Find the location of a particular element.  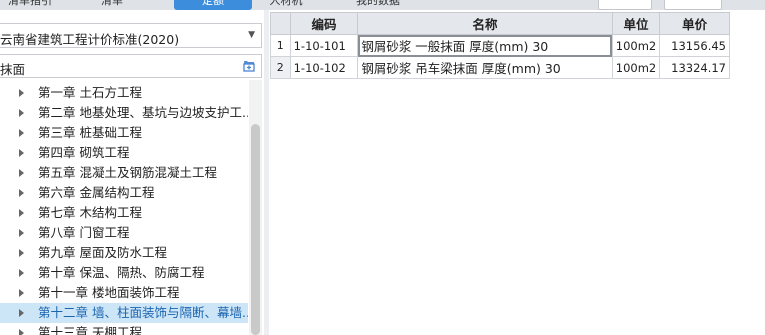

tree-node-label: 第四章 砌筑工程 is located at coordinates (84, 152).